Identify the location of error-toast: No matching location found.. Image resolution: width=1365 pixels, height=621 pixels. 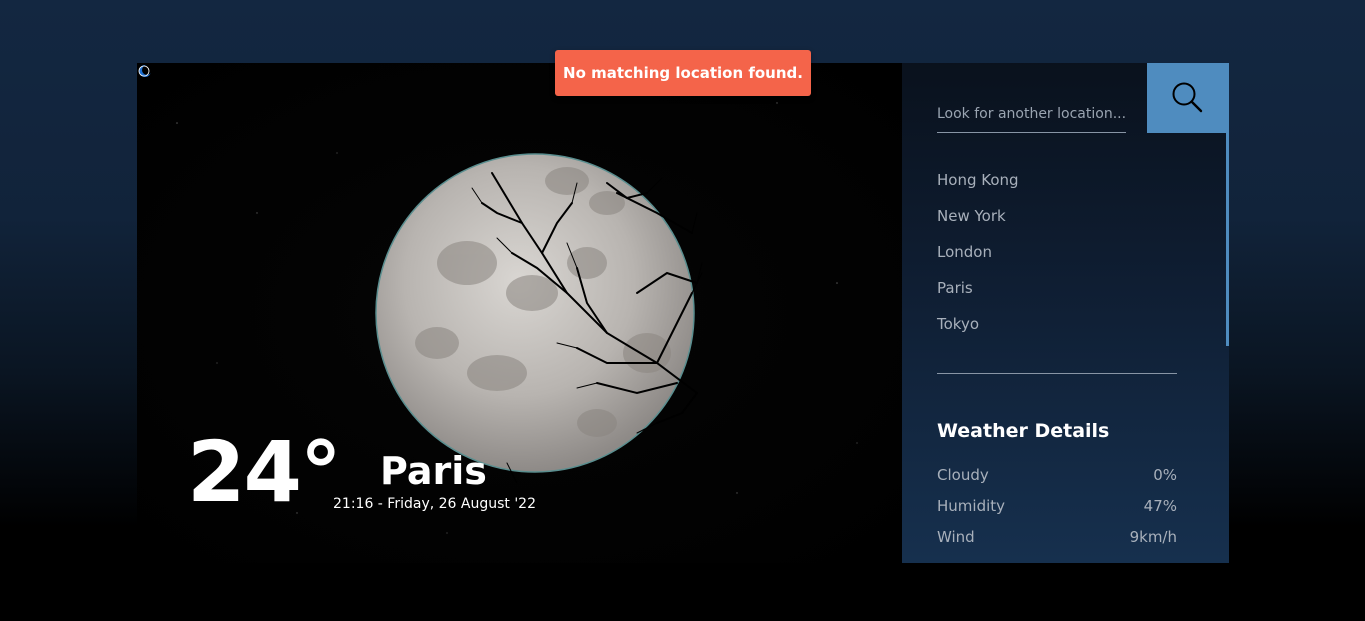
(683, 73).